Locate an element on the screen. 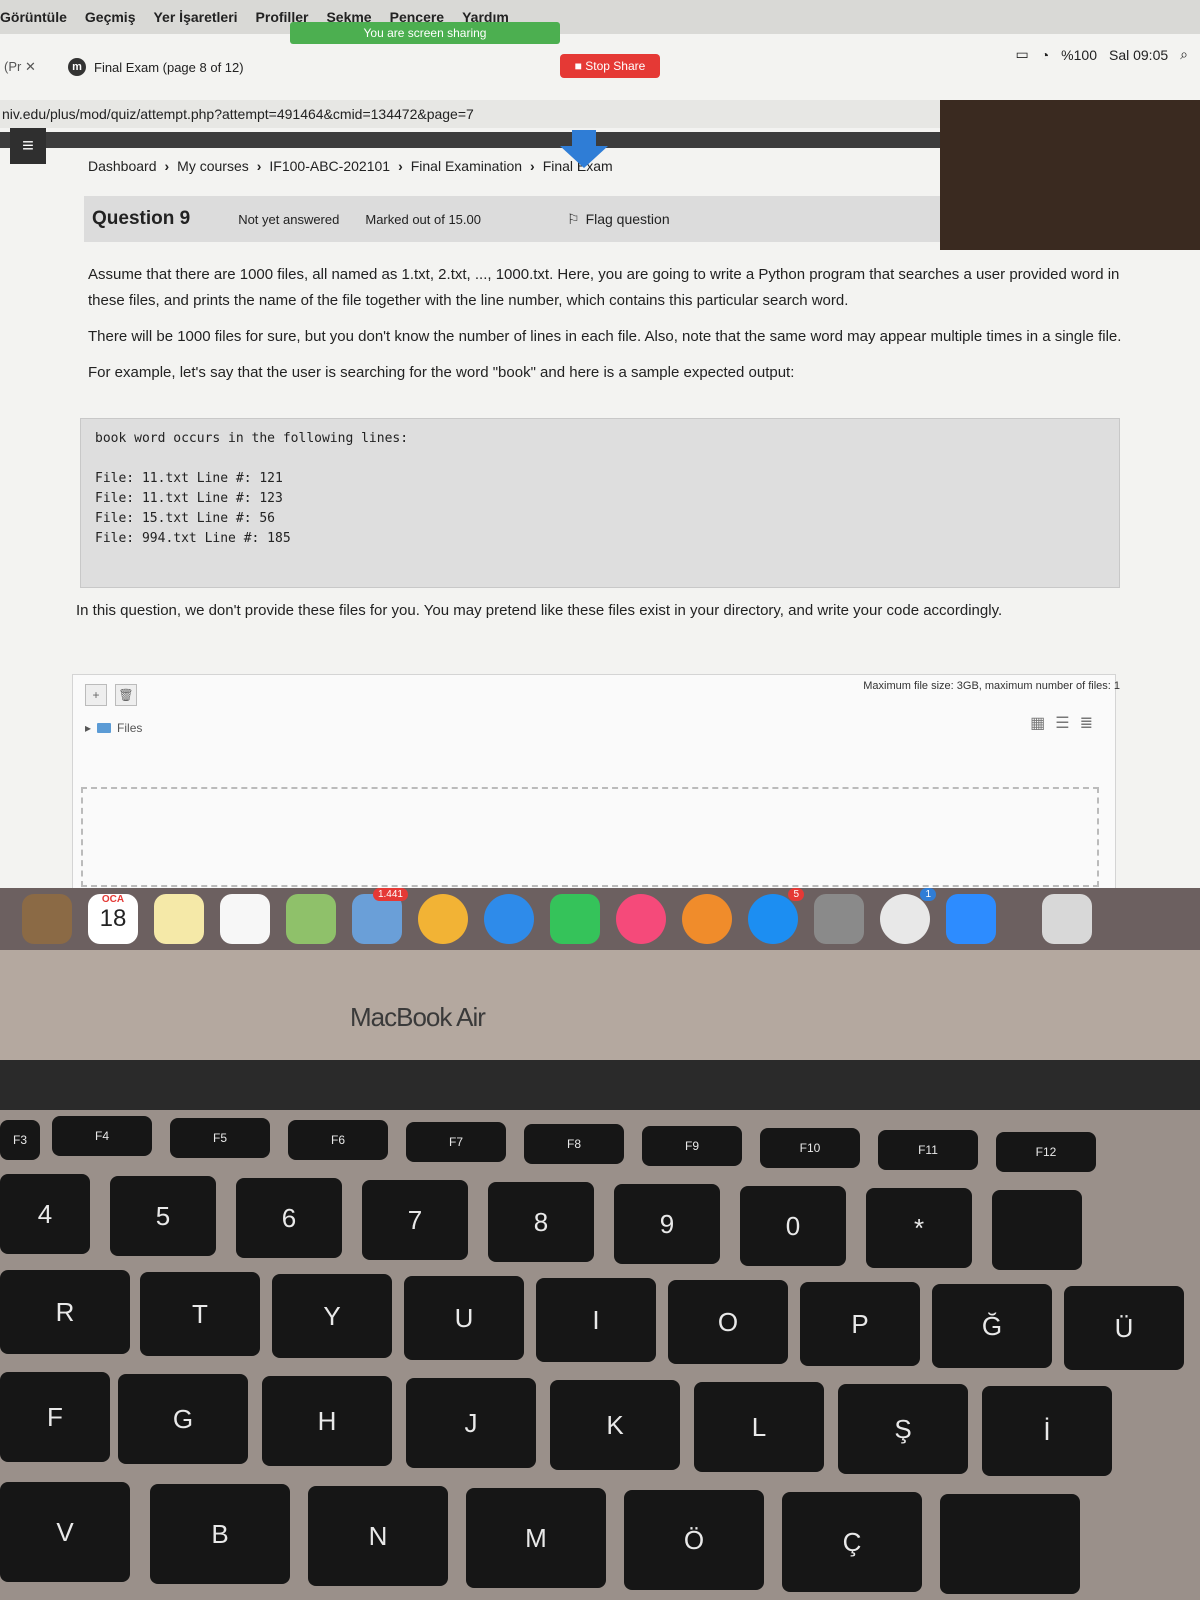  contacts-icon is located at coordinates (47, 919).